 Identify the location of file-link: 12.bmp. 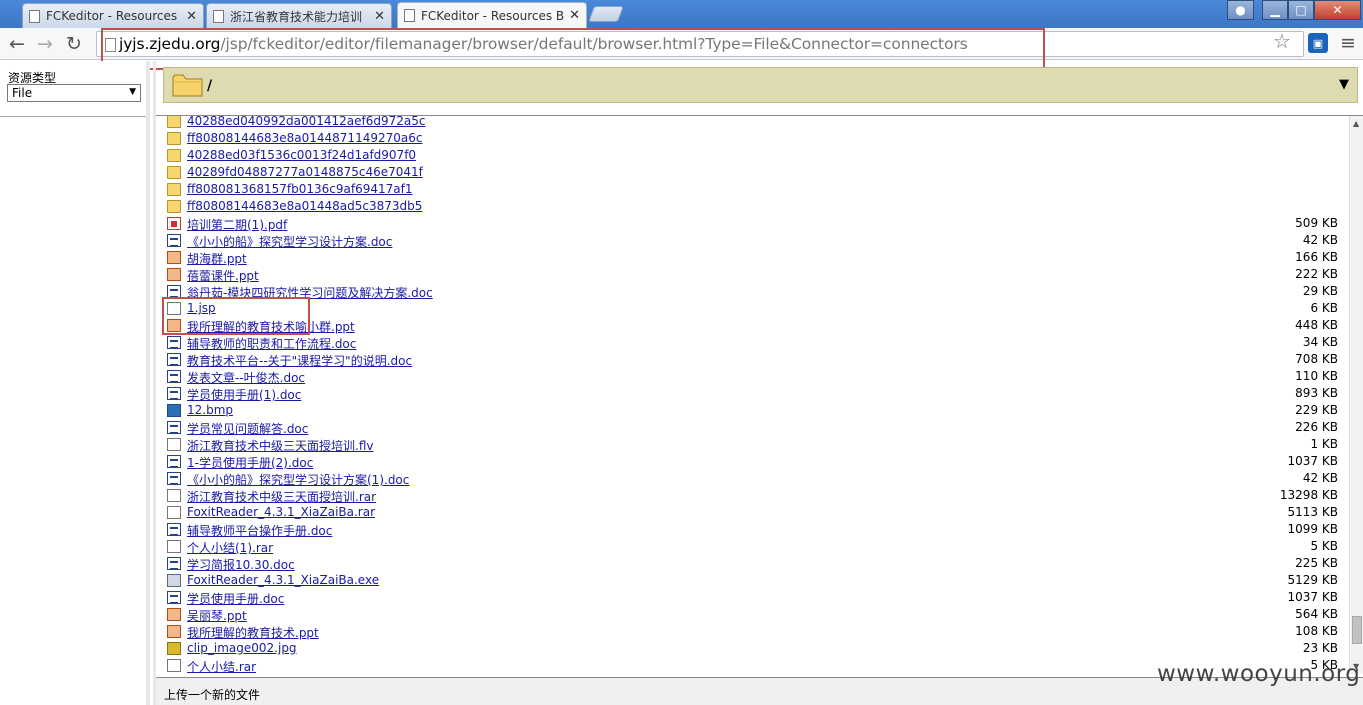
(210, 410).